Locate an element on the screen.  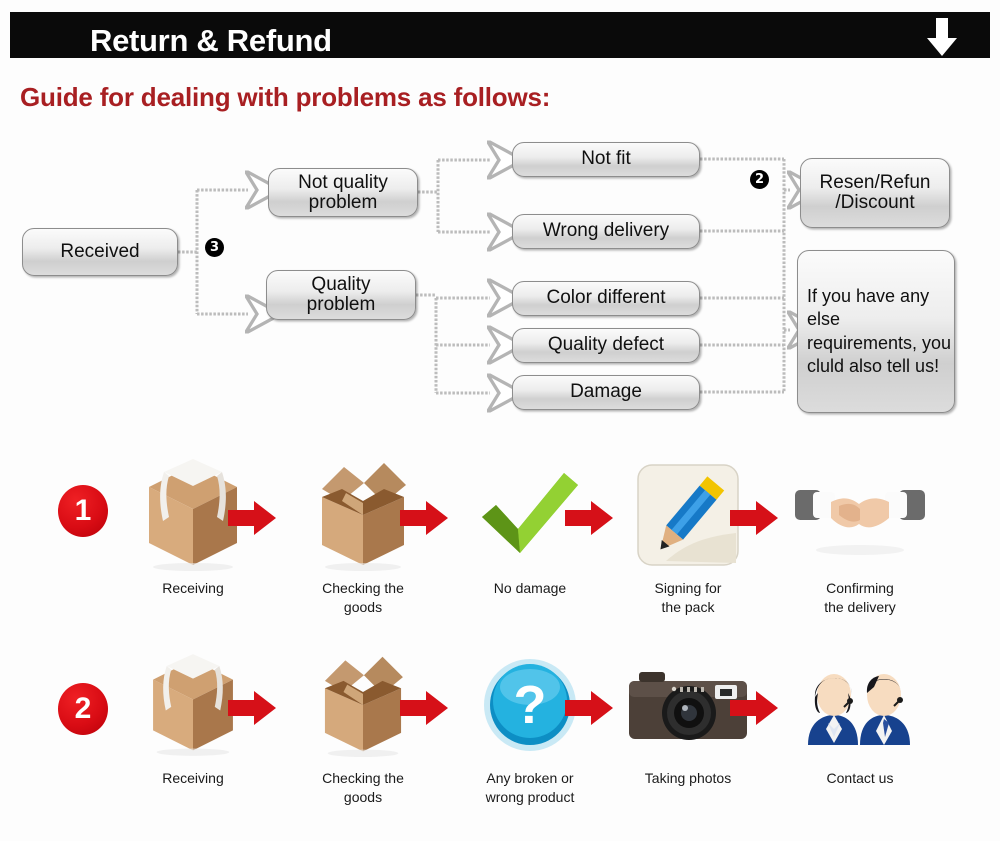
flow-step-marker-3: 3 is located at coordinates (214, 247).